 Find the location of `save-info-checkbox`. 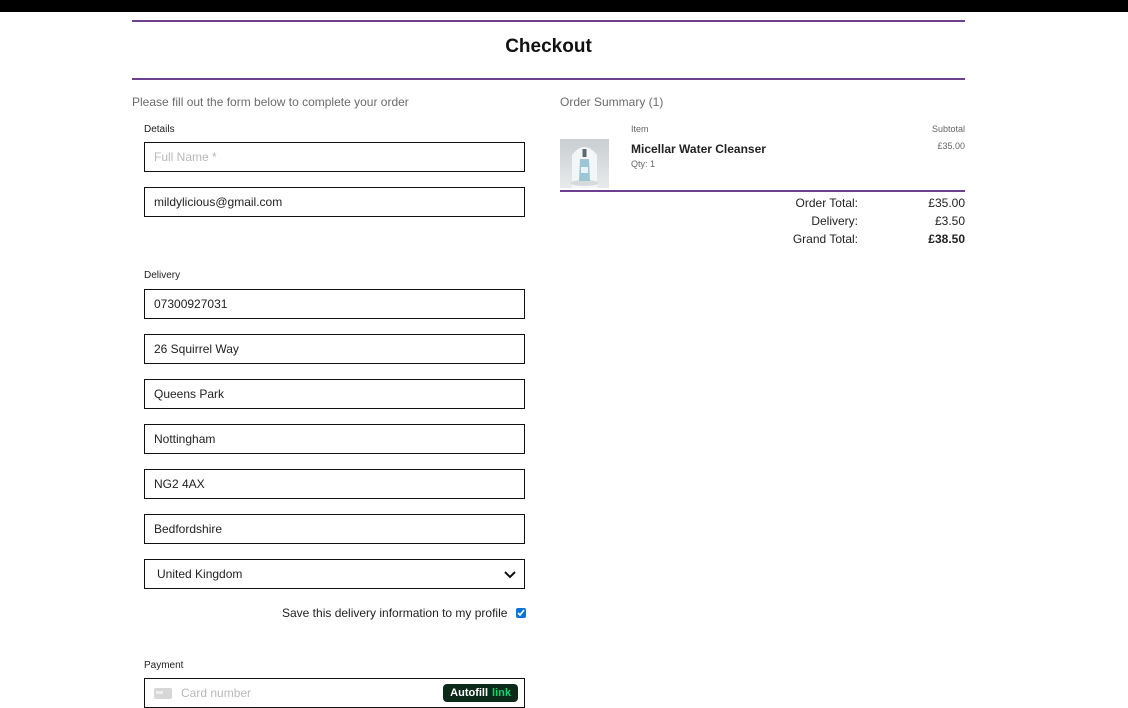

save-info-checkbox is located at coordinates (521, 613).